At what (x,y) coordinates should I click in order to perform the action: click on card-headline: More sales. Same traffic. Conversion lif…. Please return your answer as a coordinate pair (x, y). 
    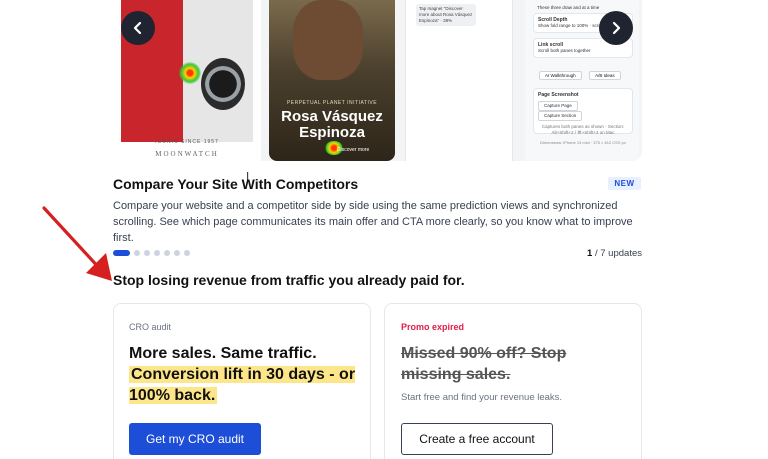
    Looking at the image, I should click on (244, 374).